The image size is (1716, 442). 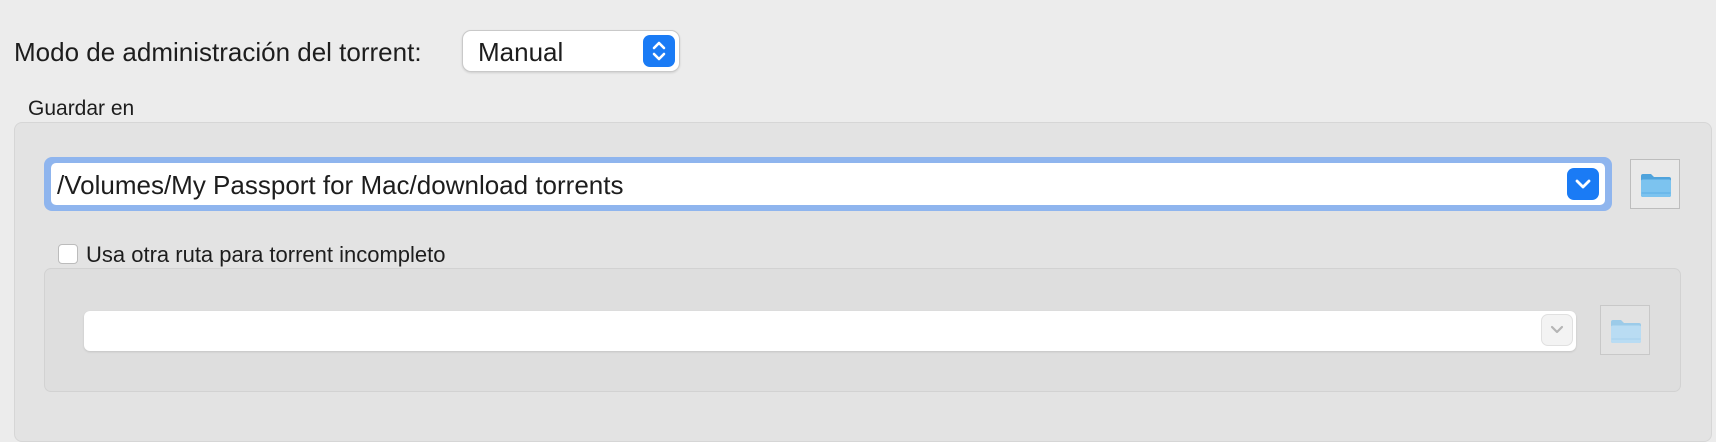 I want to click on use-incomplete-path-checkbox, so click(x=68, y=254).